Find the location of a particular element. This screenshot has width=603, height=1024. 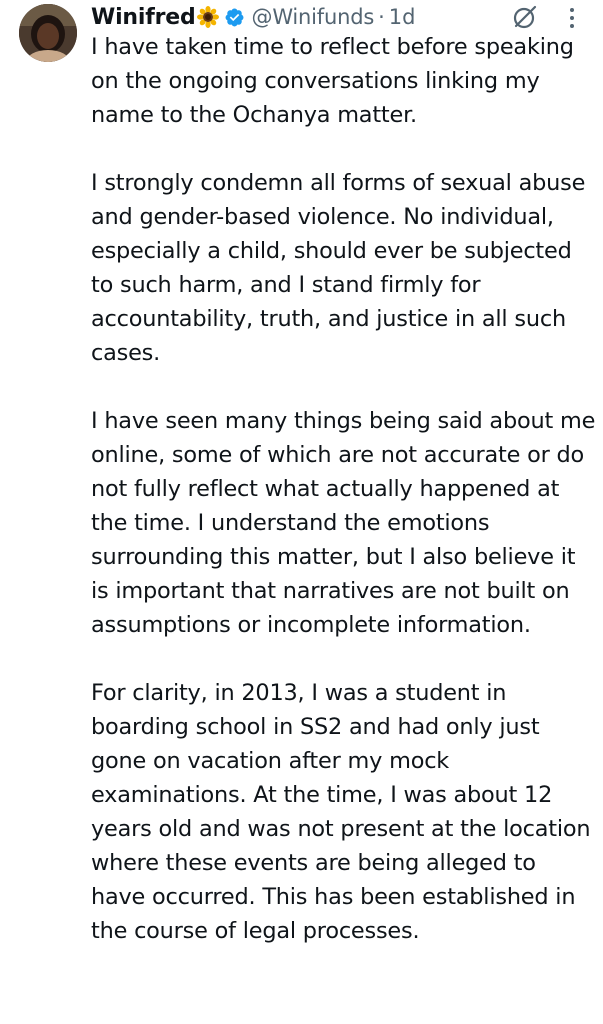

post-time: 1d is located at coordinates (402, 17).